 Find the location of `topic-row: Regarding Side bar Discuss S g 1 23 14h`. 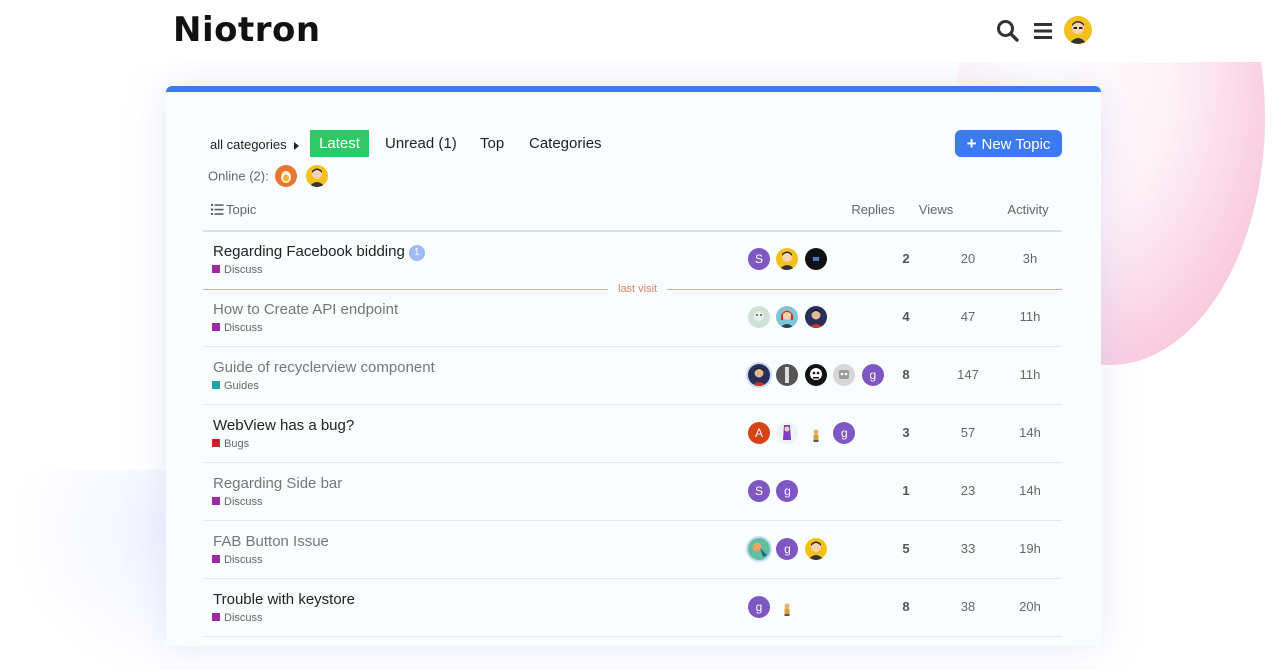

topic-row: Regarding Side bar Discuss S g 1 23 14h is located at coordinates (632, 492).